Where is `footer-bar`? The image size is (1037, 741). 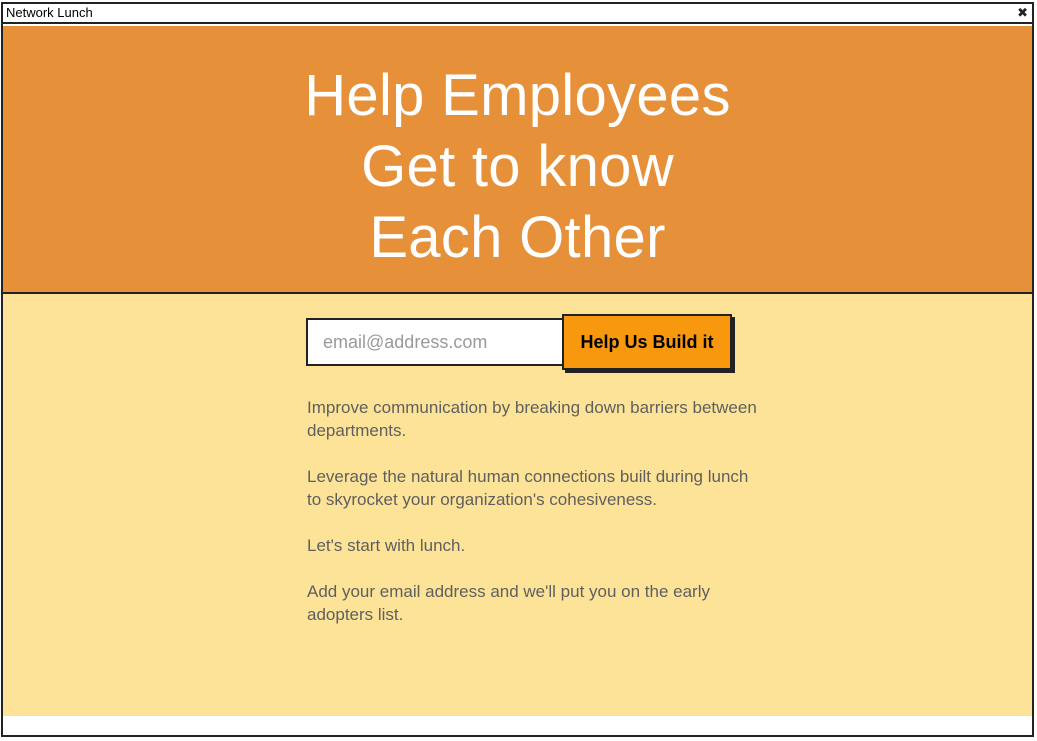 footer-bar is located at coordinates (517, 725).